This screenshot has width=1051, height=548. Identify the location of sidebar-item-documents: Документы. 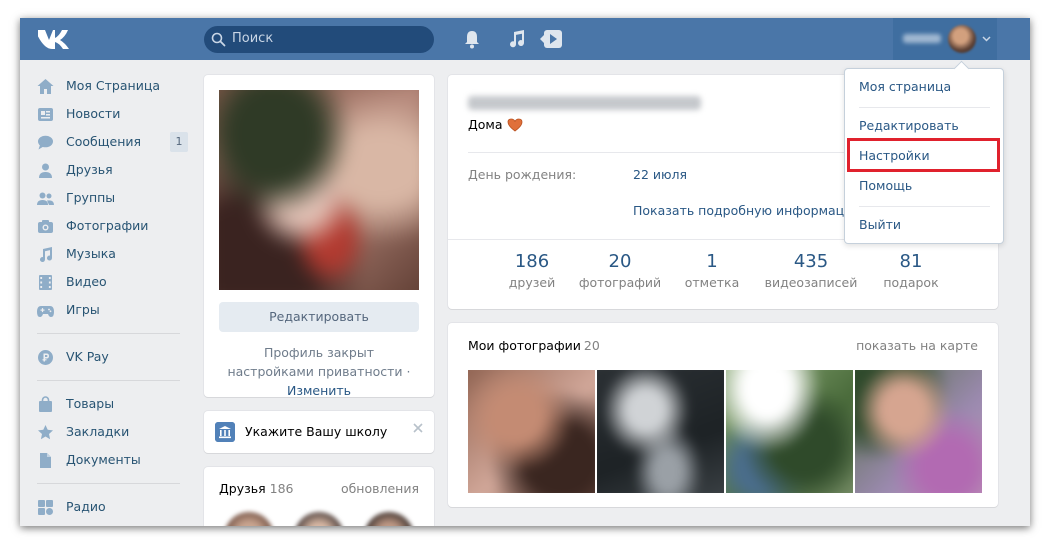
(105, 460).